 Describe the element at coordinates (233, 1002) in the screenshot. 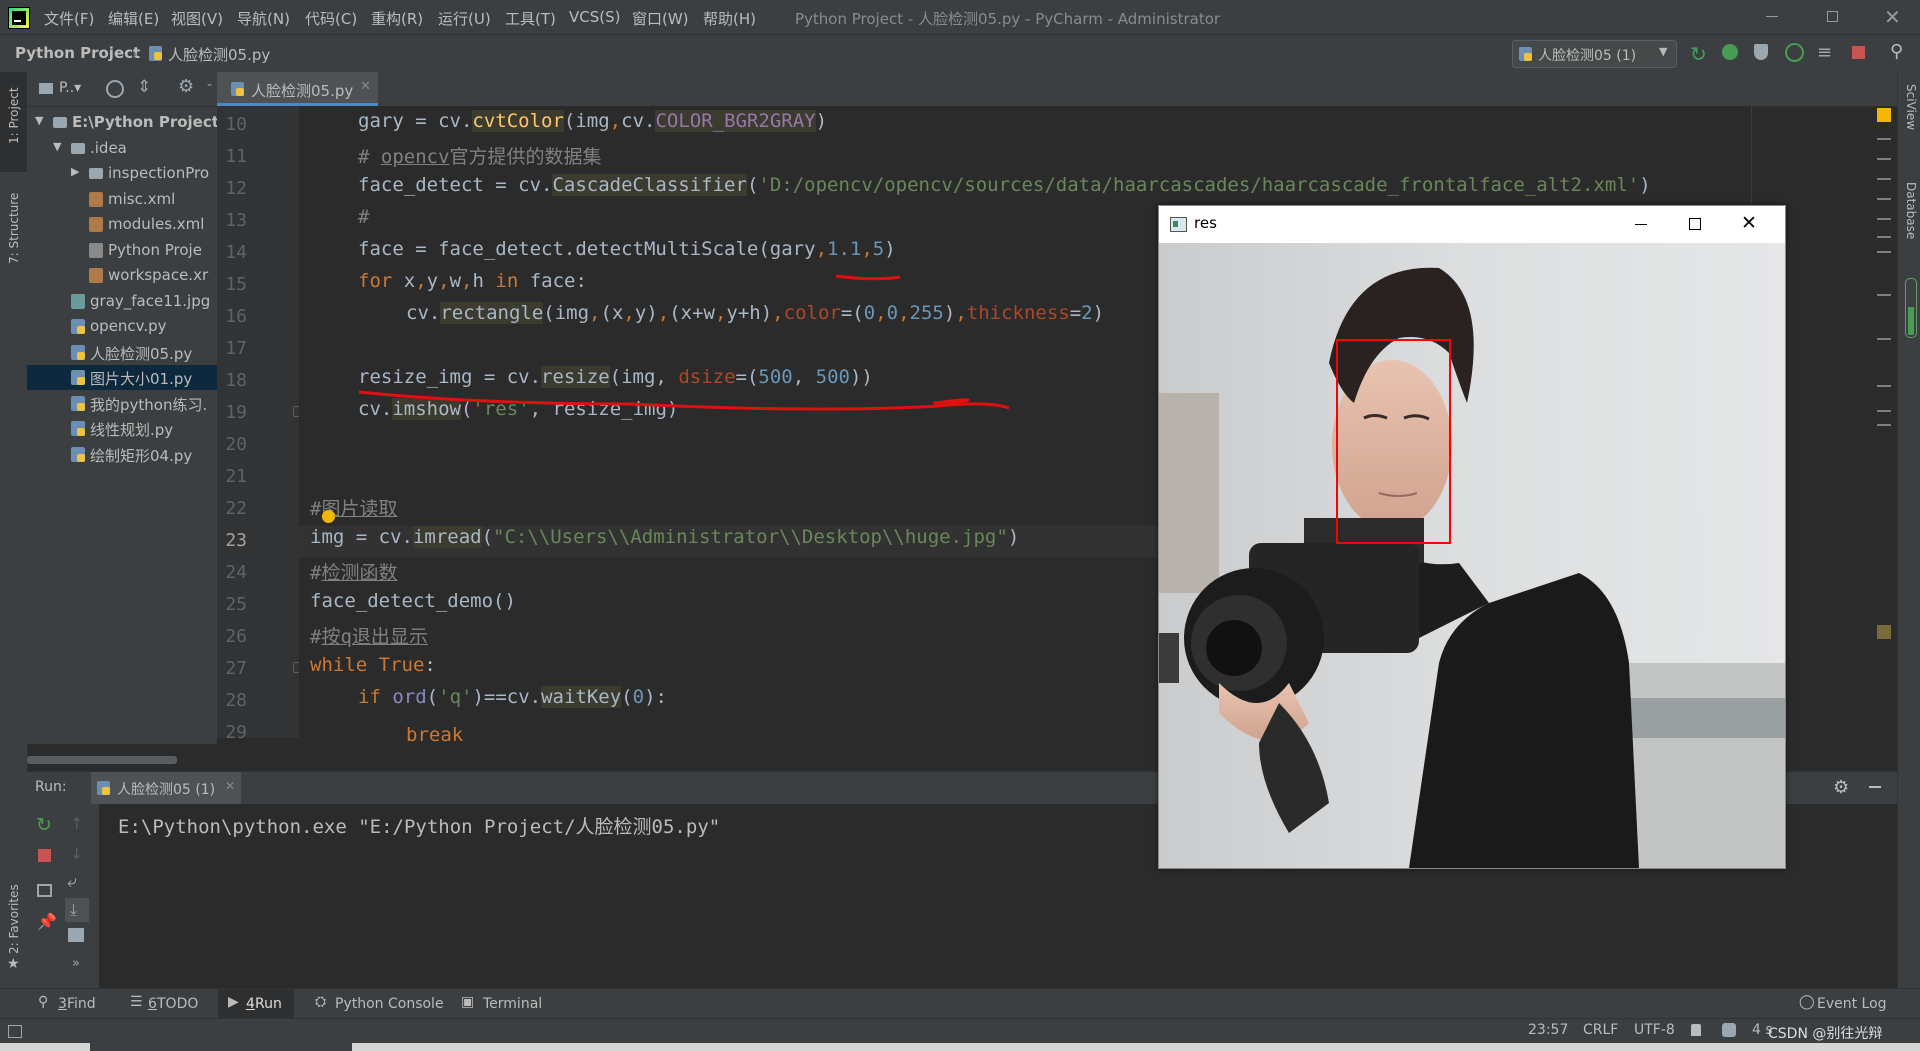

I see `play-icon: ▶` at that location.